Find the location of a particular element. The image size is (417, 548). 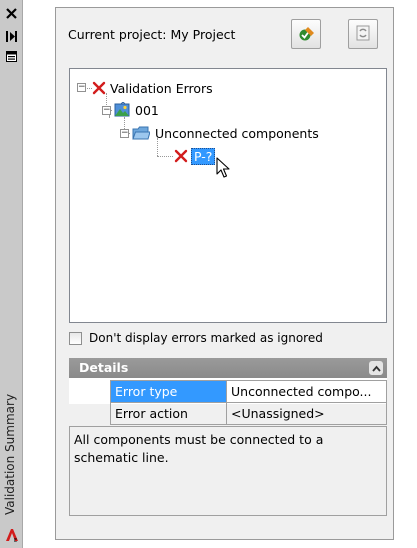

validate-project-icon is located at coordinates (306, 34).